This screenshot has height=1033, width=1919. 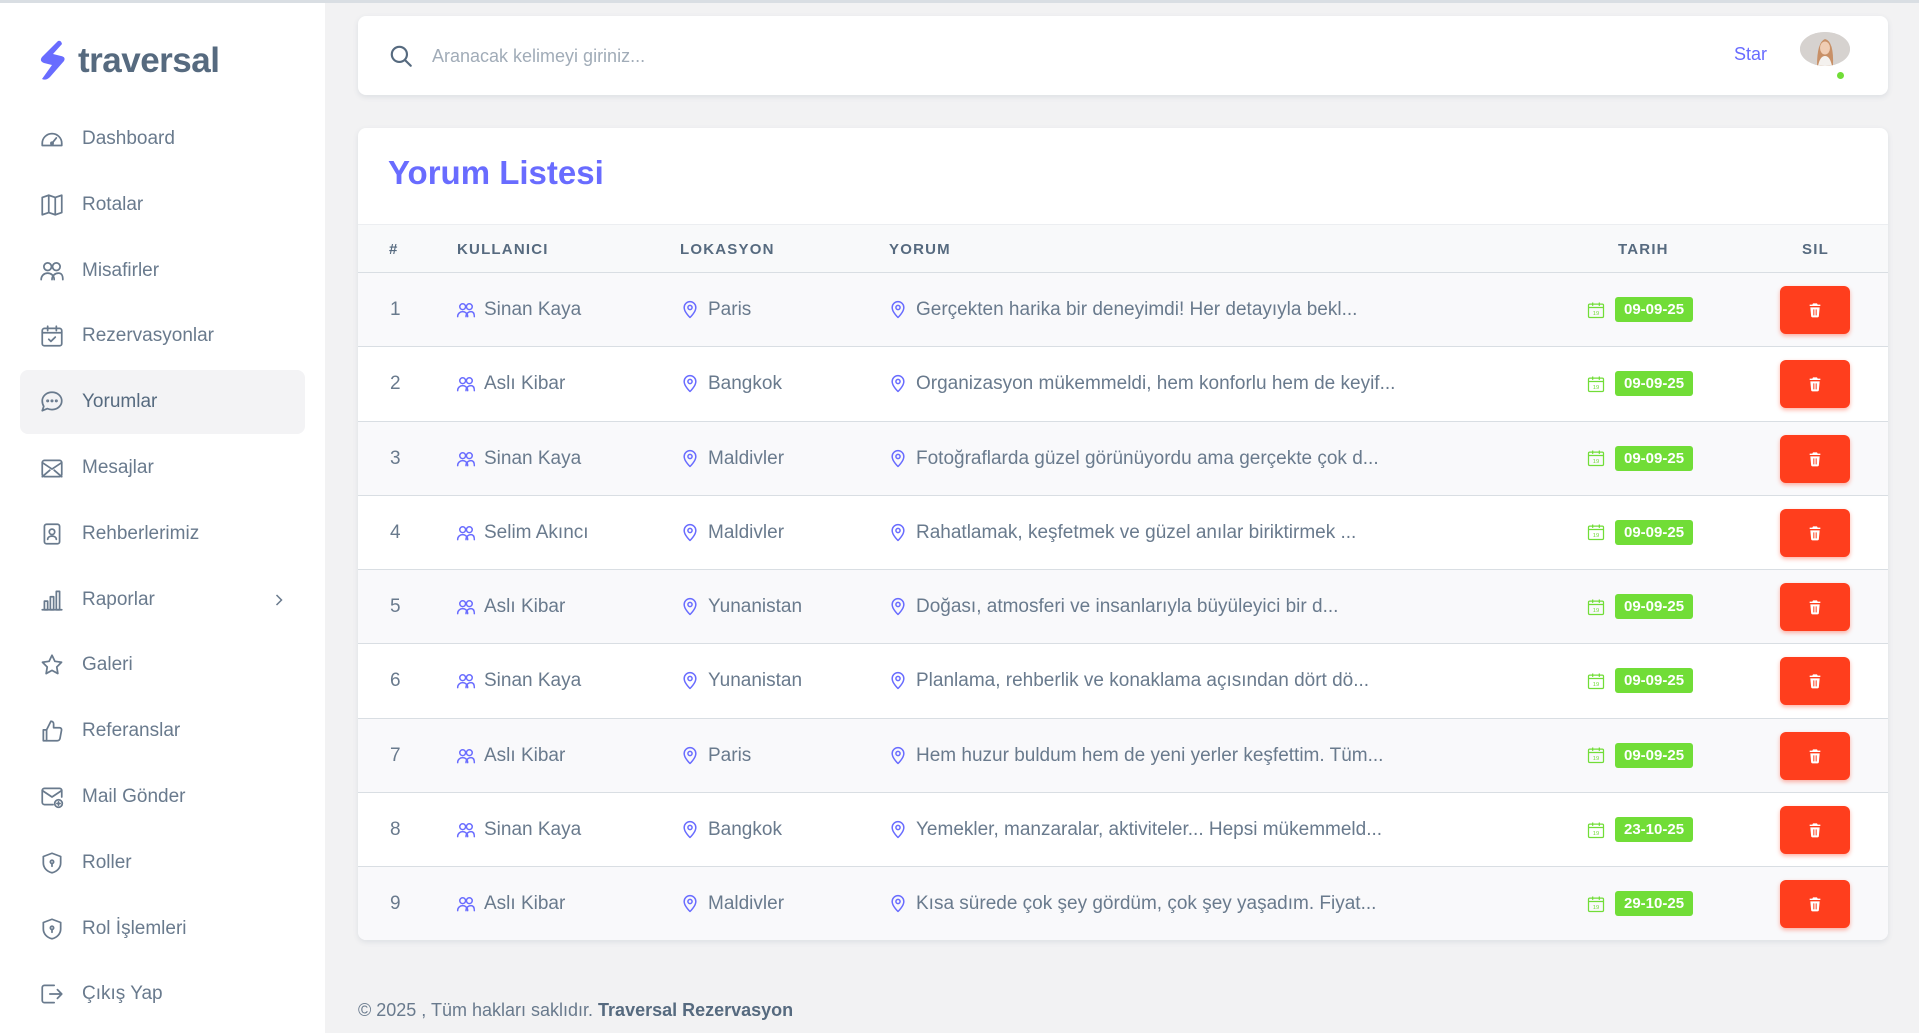 What do you see at coordinates (162, 863) in the screenshot?
I see `sidebar-item-roller: Roller` at bounding box center [162, 863].